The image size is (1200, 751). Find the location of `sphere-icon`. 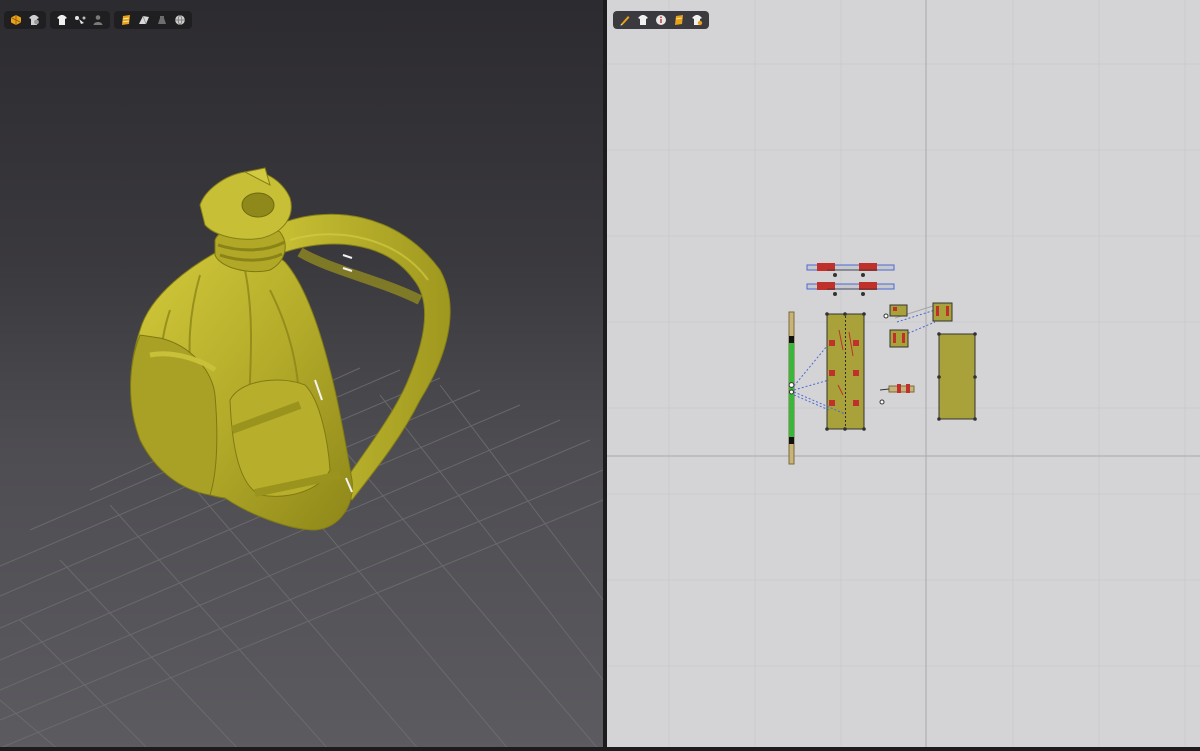

sphere-icon is located at coordinates (180, 20).